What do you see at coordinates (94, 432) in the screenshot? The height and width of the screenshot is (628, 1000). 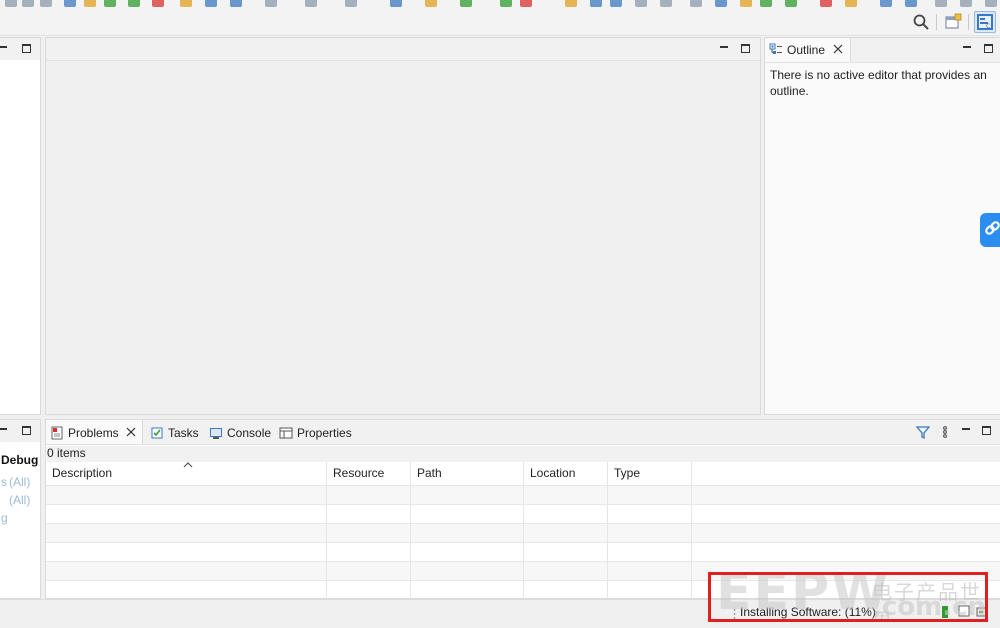 I see `tab-problems: Problems` at bounding box center [94, 432].